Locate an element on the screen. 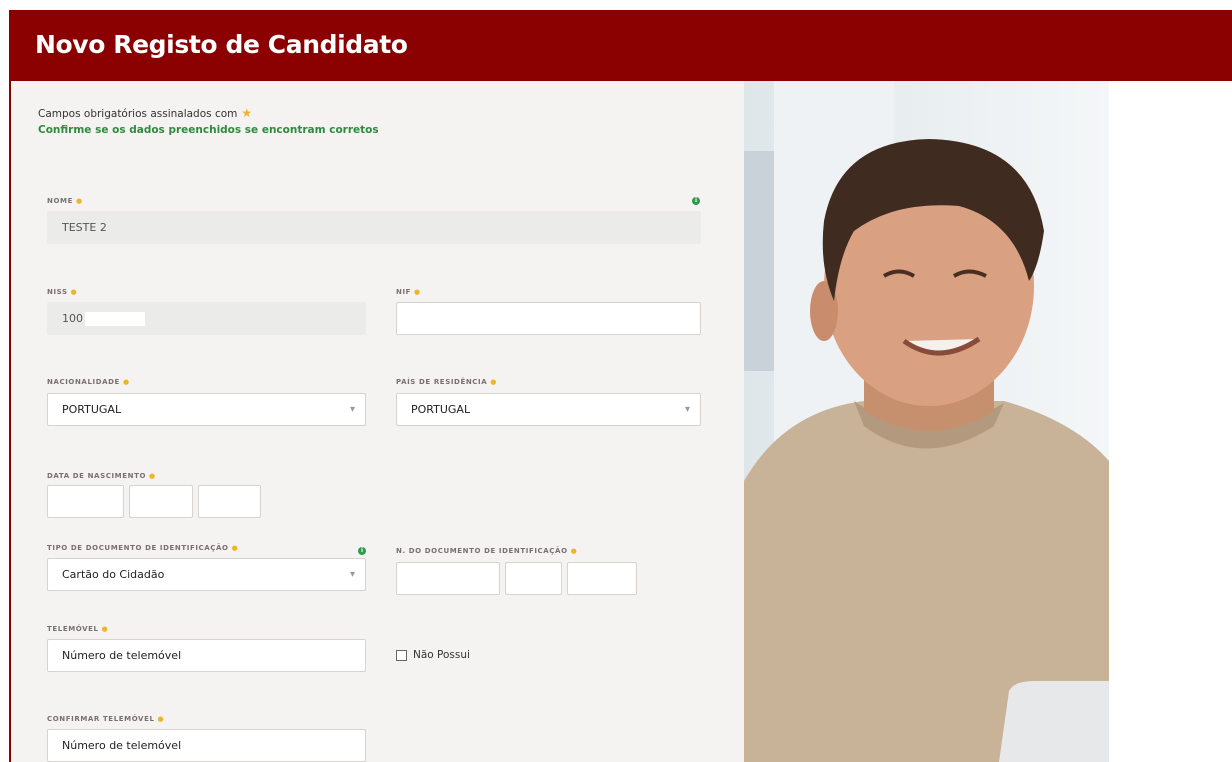 The image size is (1232, 762). tipo-documento-select: Cartão do Cidadão ▾ is located at coordinates (206, 574).